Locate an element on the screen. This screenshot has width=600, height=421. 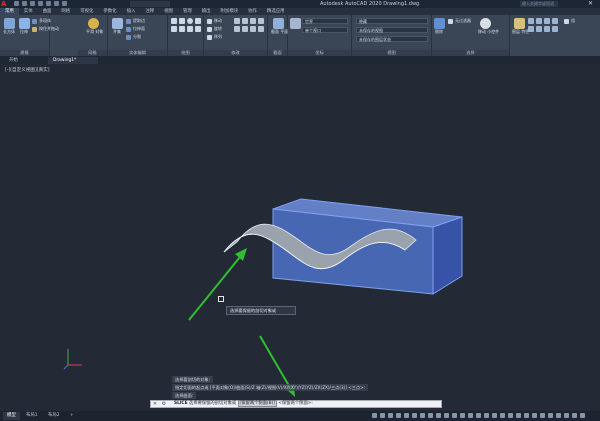
ortho-icon is located at coordinates (398, 415).